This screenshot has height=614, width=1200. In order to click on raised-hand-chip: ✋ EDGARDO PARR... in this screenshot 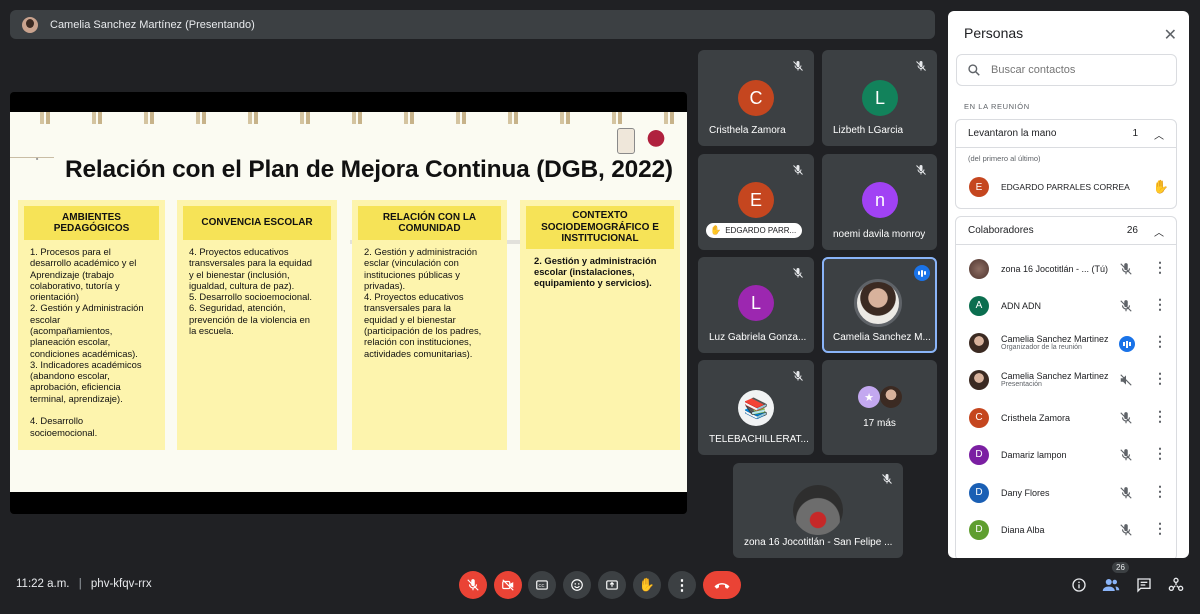, I will do `click(754, 230)`.